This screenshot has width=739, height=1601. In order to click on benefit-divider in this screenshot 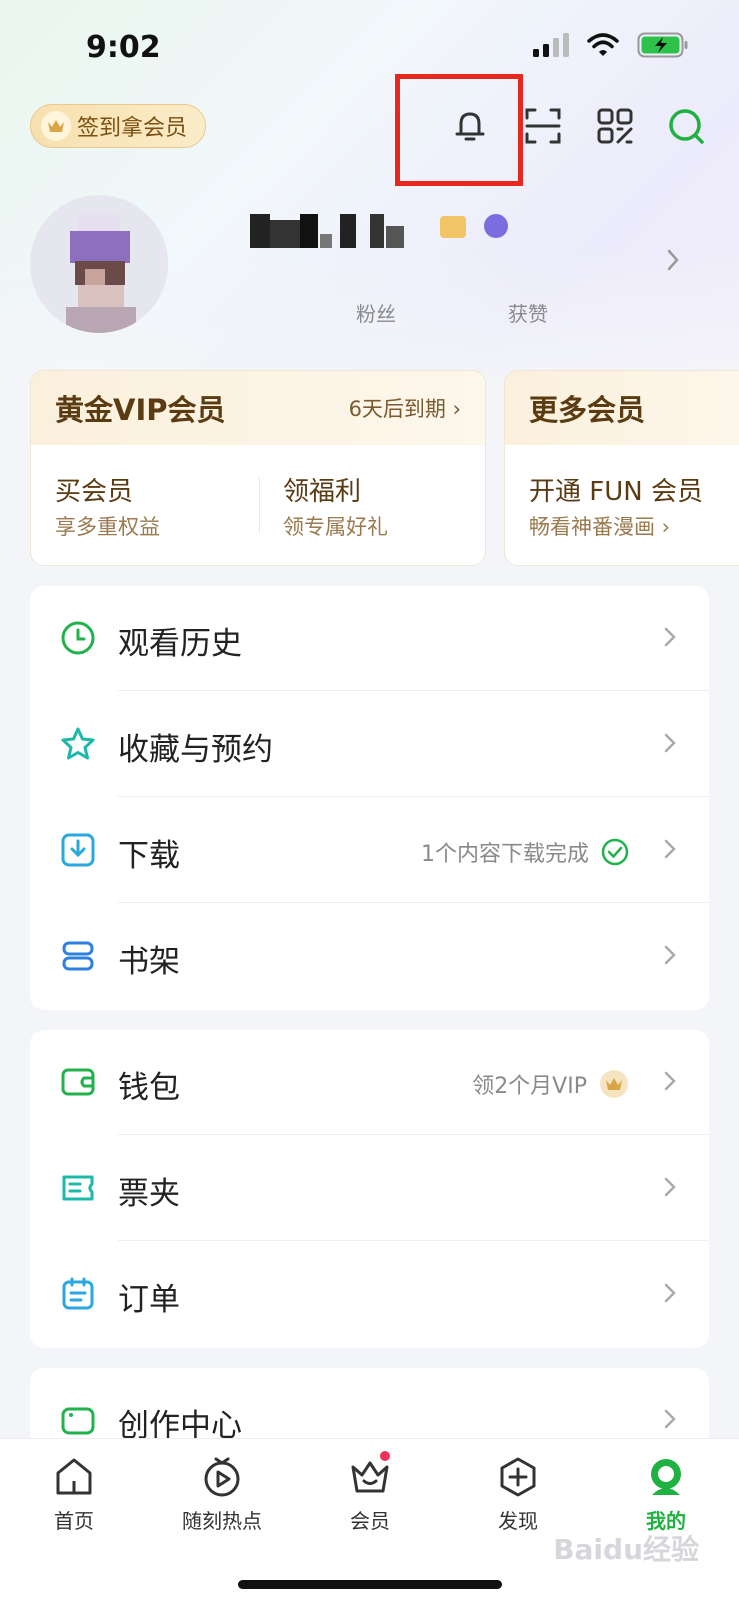, I will do `click(259, 505)`.